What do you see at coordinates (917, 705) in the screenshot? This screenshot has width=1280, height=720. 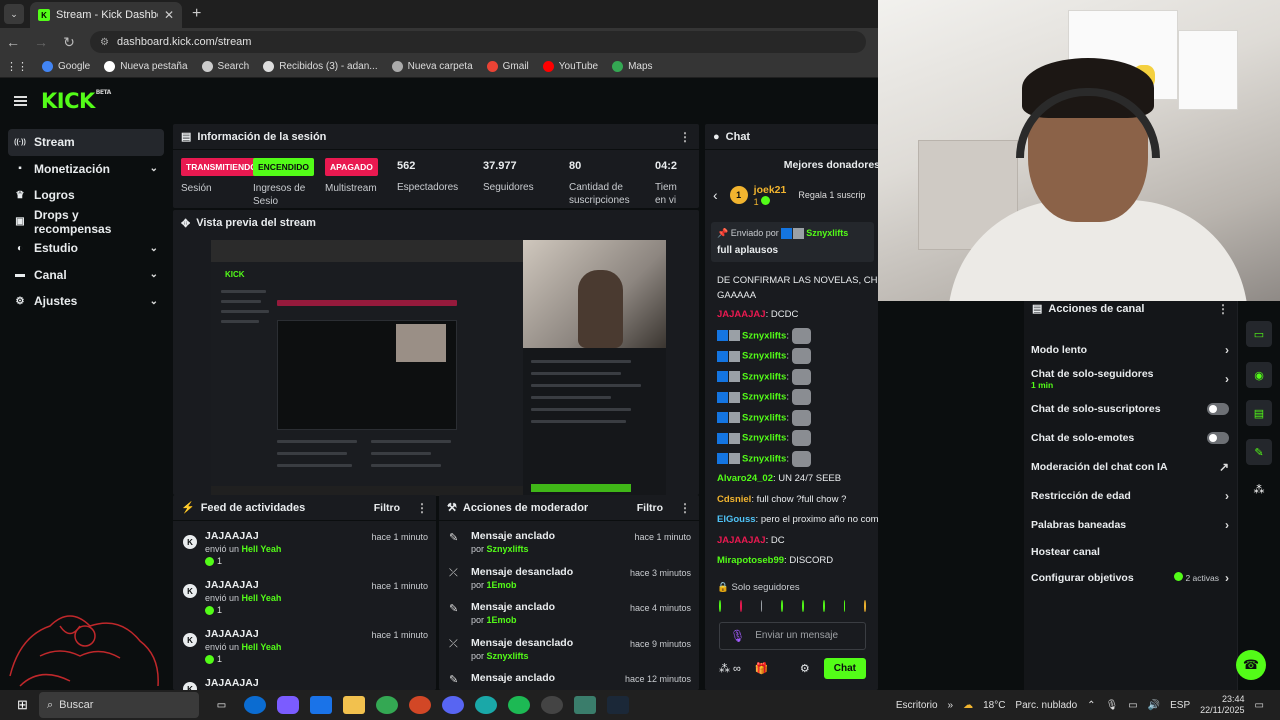 I see `desktop-toolbar: Escritorio` at bounding box center [917, 705].